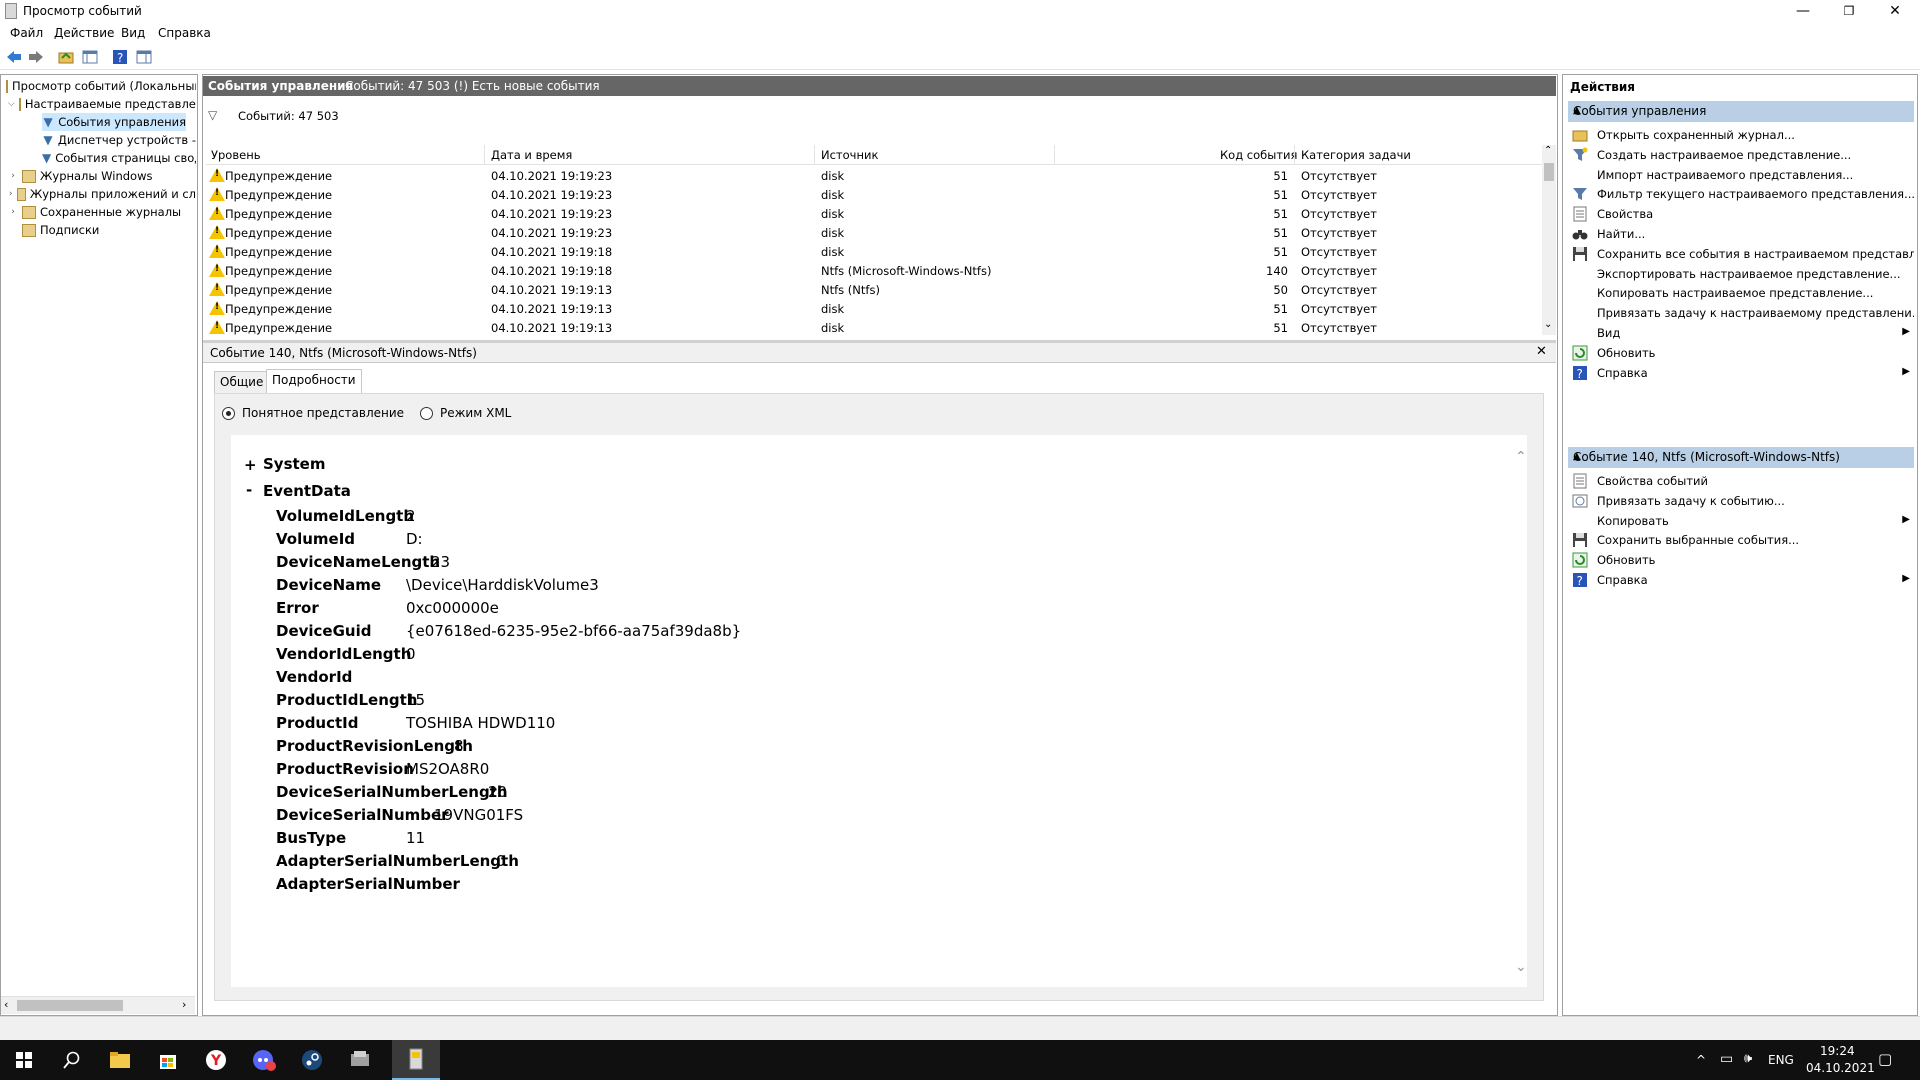 The image size is (1920, 1080). What do you see at coordinates (475, 413) in the screenshot?
I see `xml-view-label: Режим XML` at bounding box center [475, 413].